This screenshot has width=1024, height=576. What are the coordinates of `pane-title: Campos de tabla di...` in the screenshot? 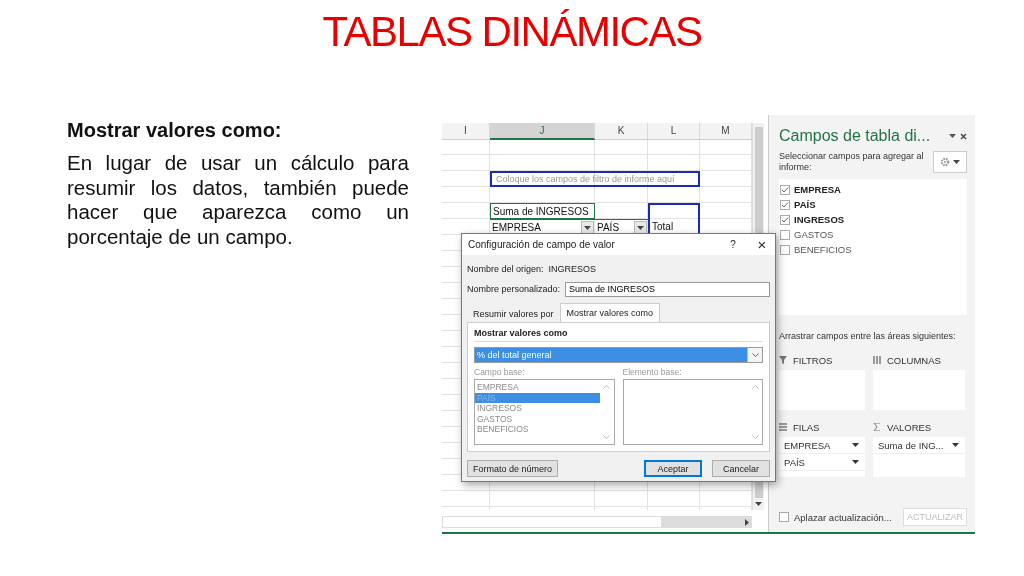 It's located at (855, 136).